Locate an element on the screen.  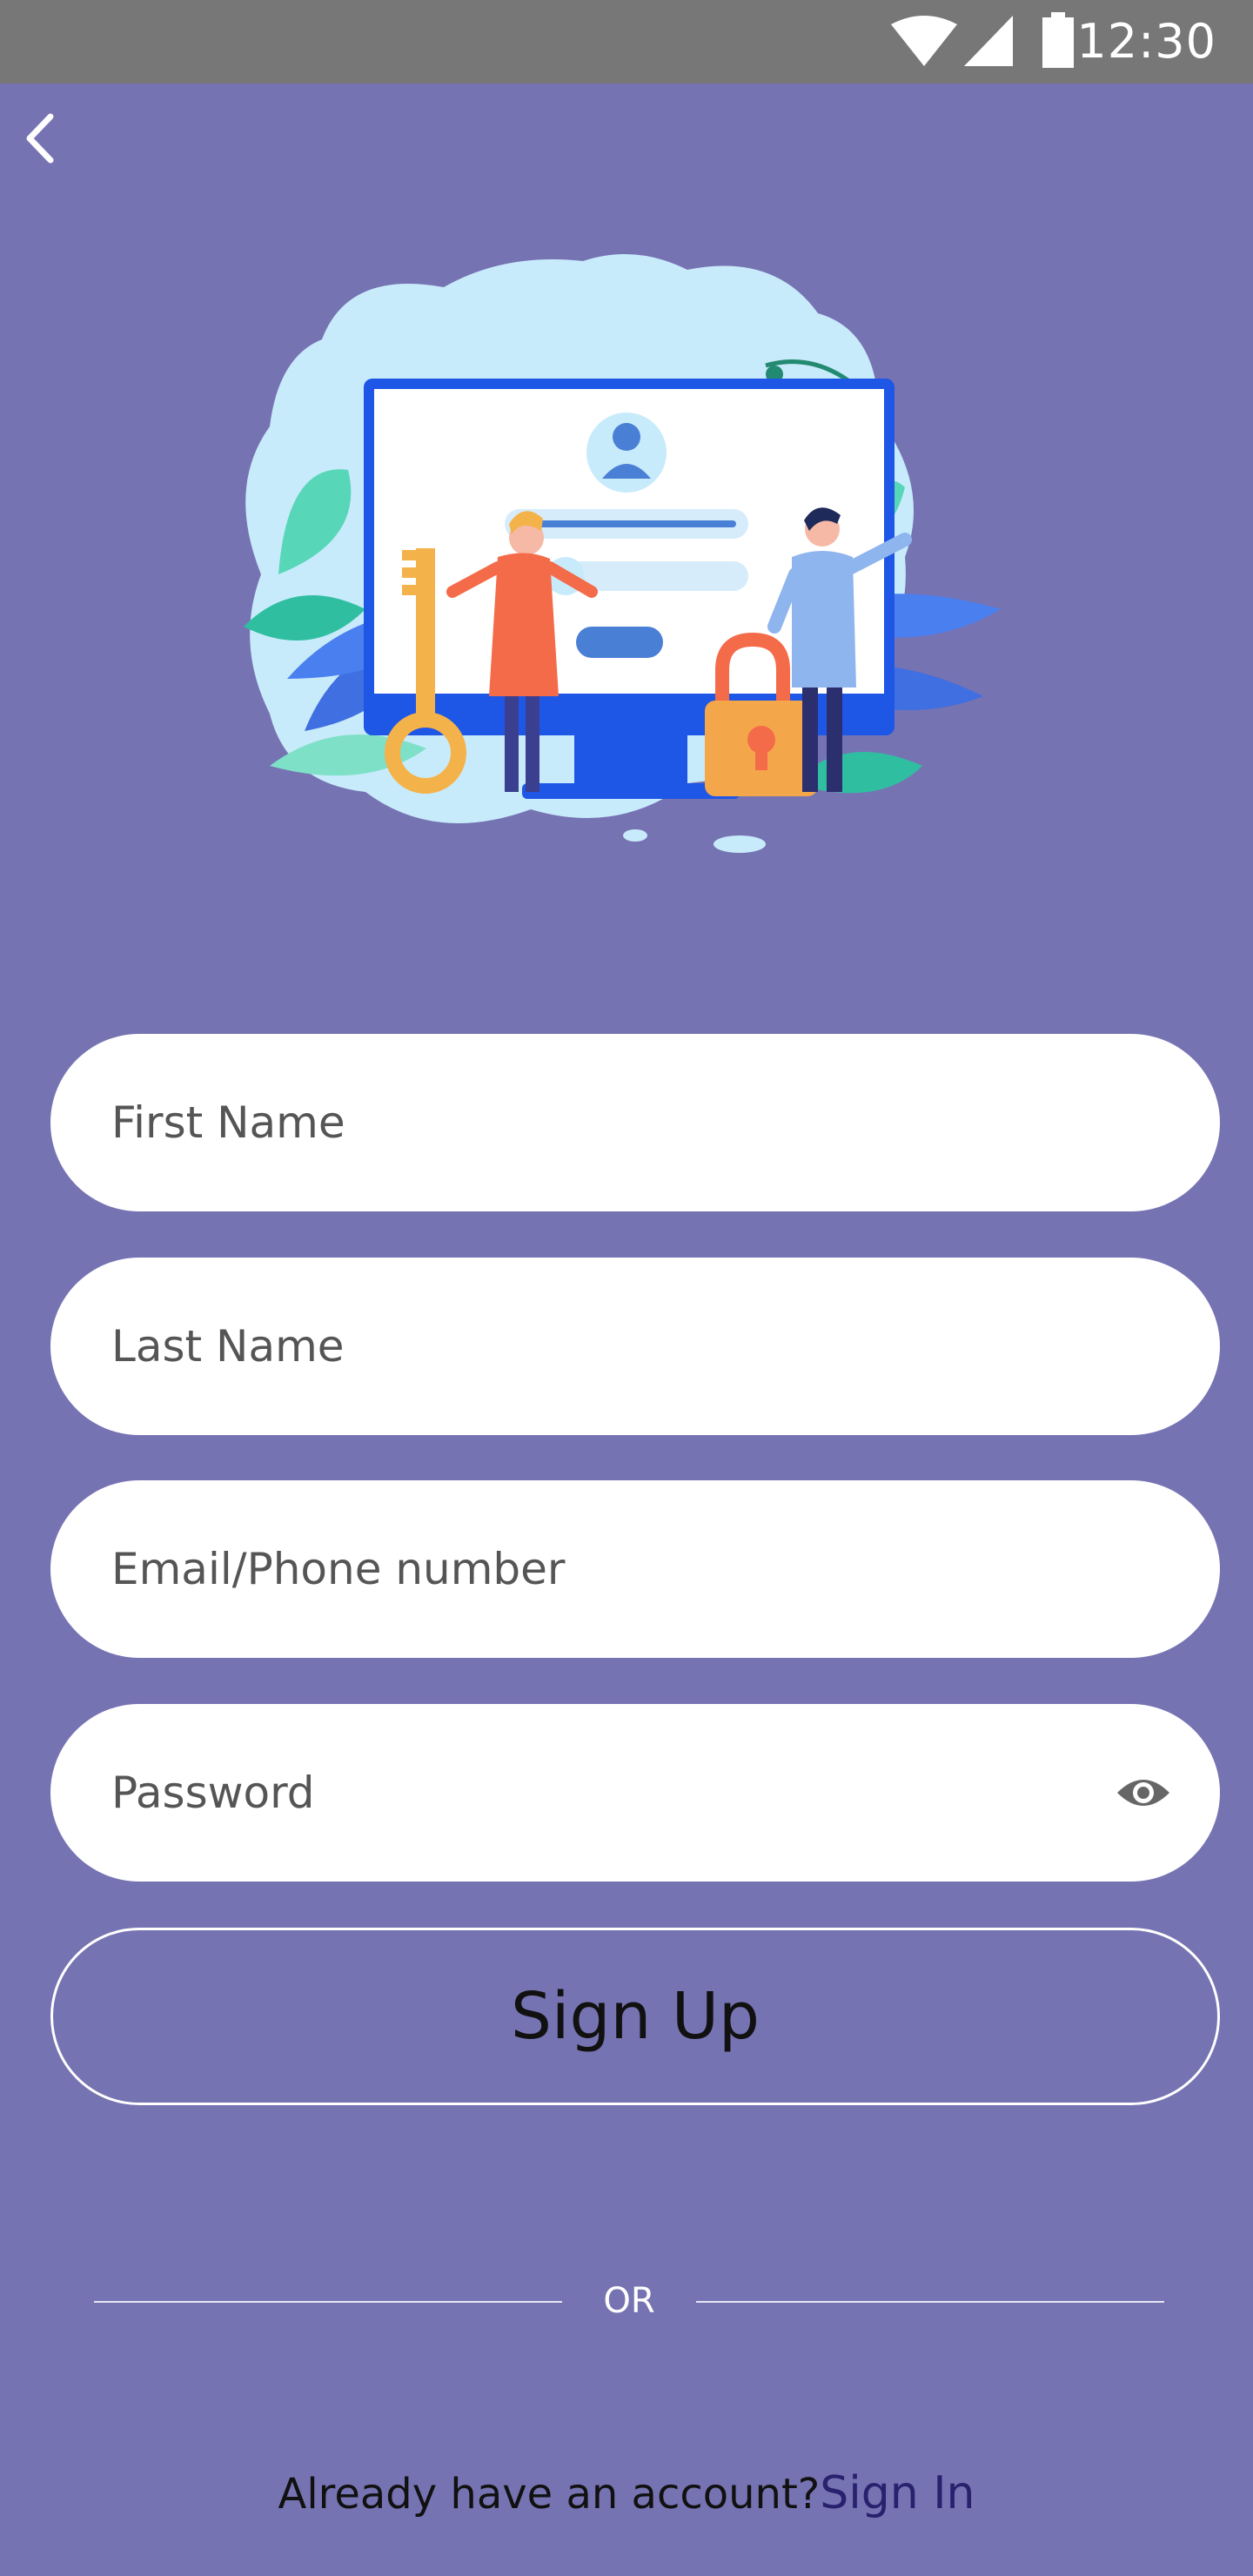
wifi-icon is located at coordinates (924, 41).